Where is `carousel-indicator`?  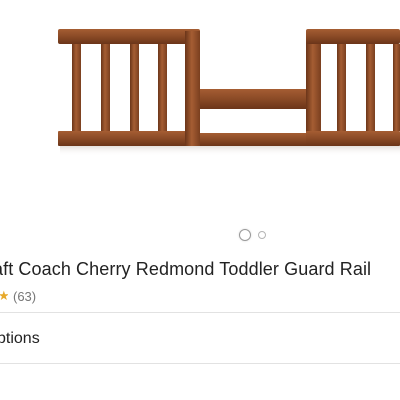
carousel-indicator is located at coordinates (200, 235).